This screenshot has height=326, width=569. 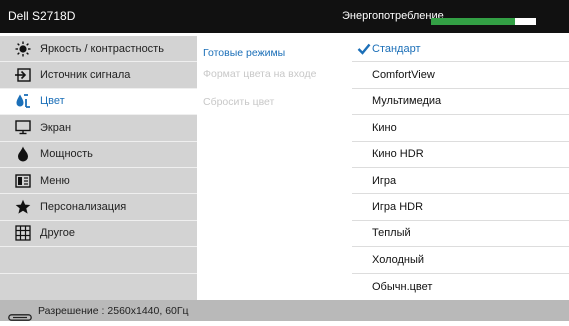 What do you see at coordinates (102, 48) in the screenshot?
I see `sidebar-item-label: Яркость / контрастность` at bounding box center [102, 48].